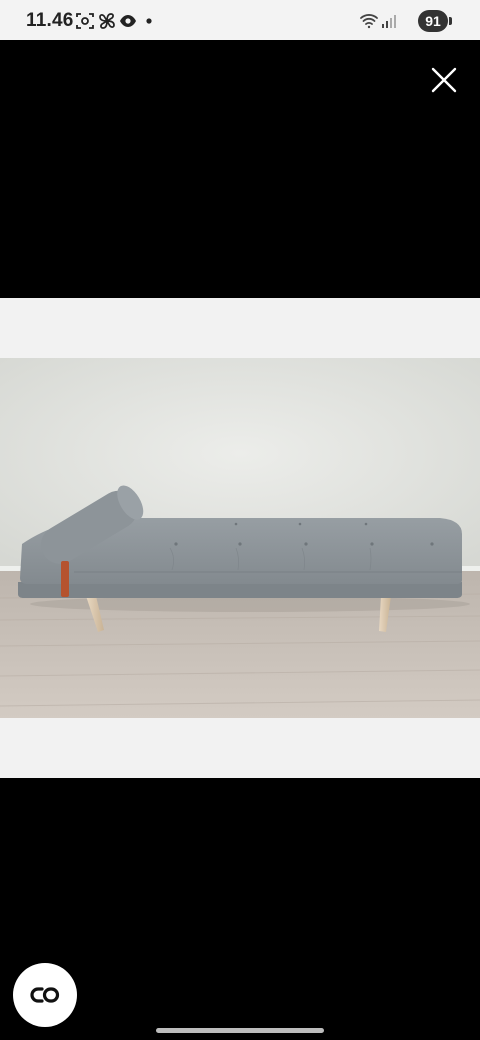 The width and height of the screenshot is (480, 1040). Describe the element at coordinates (107, 21) in the screenshot. I see `fan-icon` at that location.